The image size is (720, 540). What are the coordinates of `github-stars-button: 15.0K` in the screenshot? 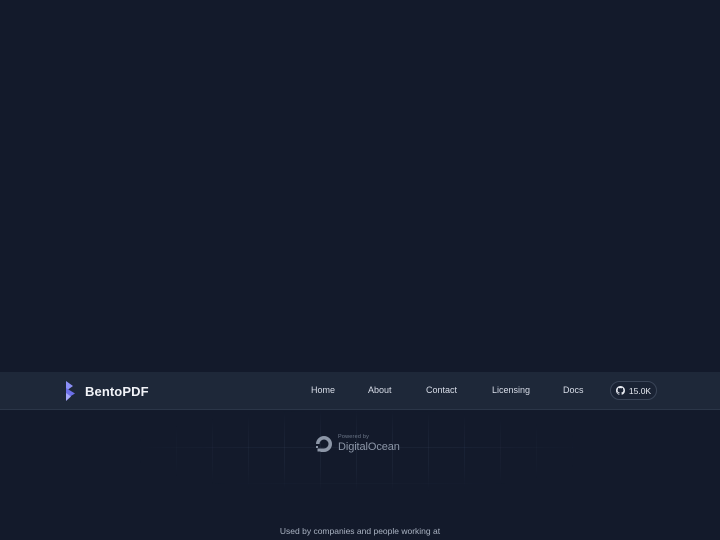 It's located at (633, 390).